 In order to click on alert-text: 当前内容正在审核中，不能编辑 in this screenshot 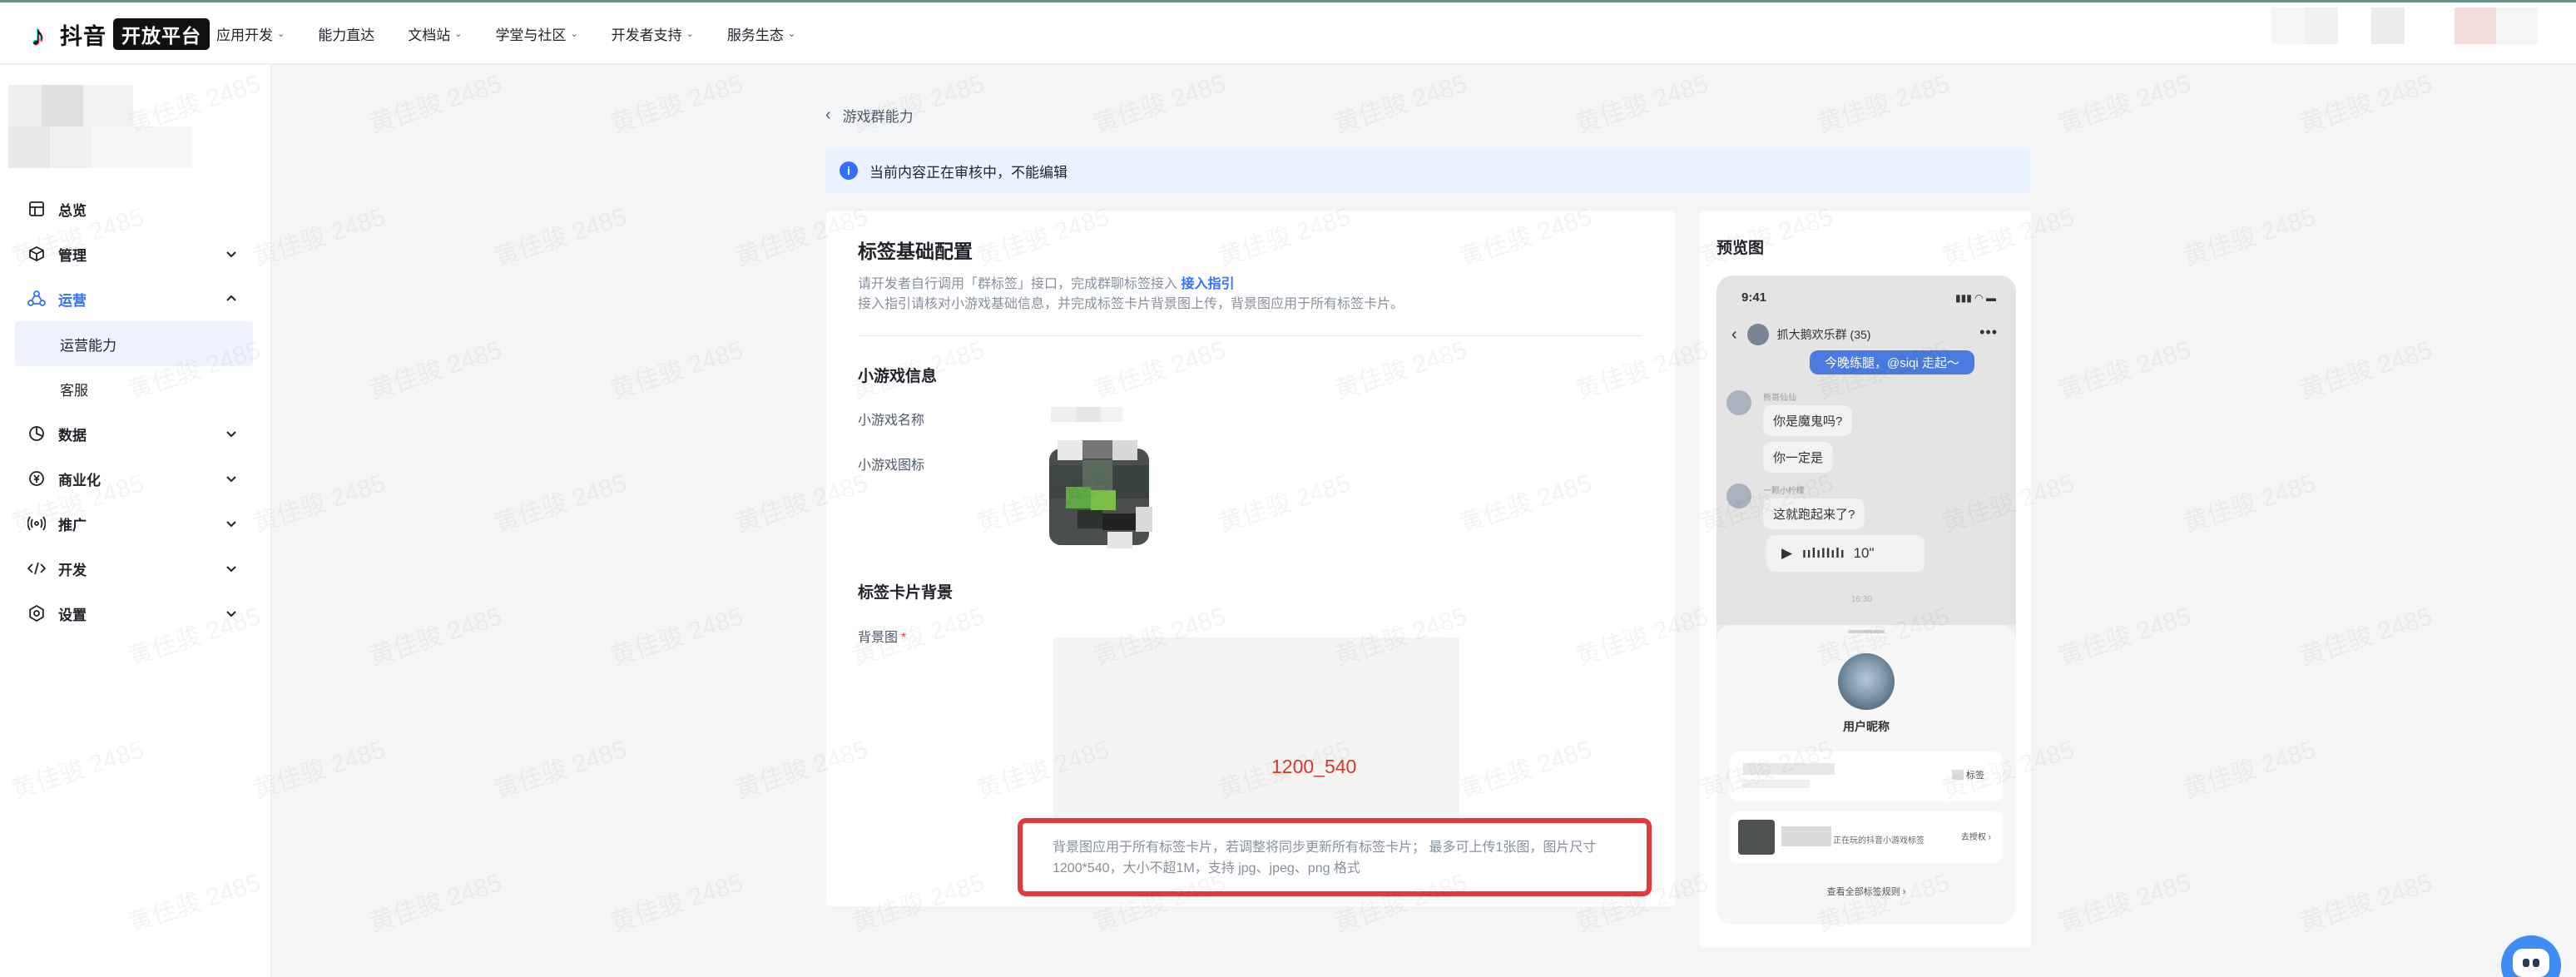, I will do `click(969, 173)`.